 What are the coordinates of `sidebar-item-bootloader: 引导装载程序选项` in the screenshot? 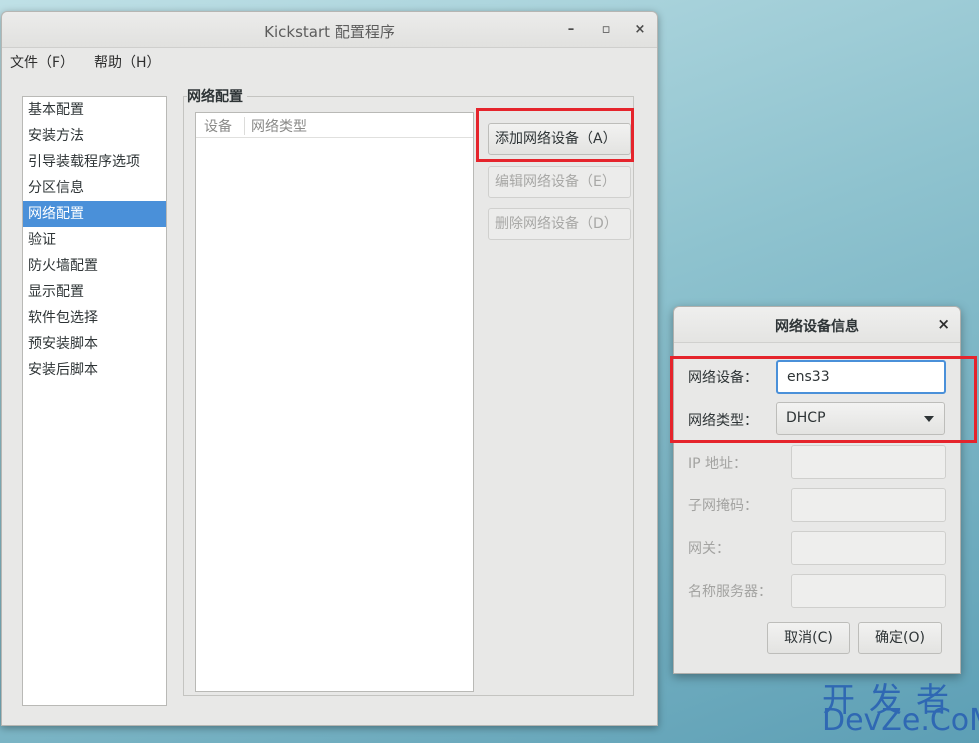 It's located at (94, 162).